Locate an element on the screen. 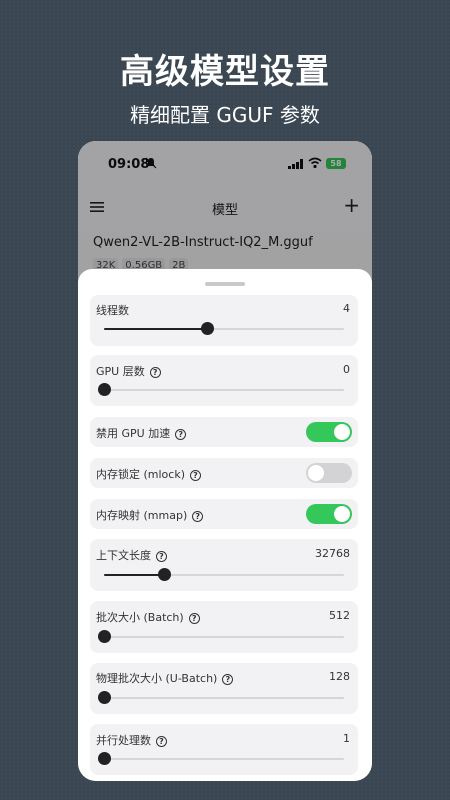 The height and width of the screenshot is (800, 450). threads-slider-thumb is located at coordinates (208, 328).